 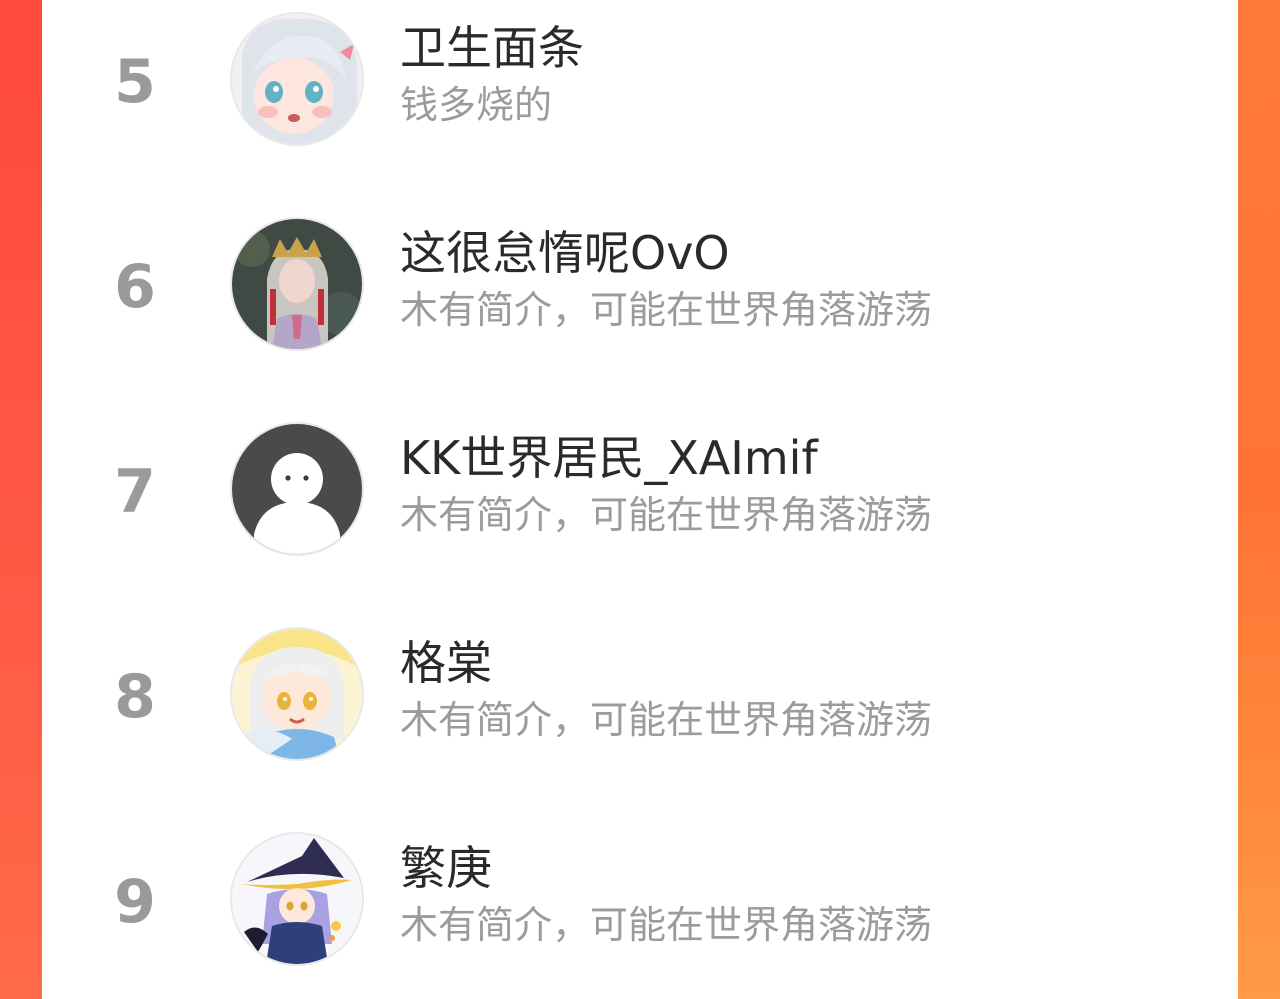 I want to click on right-gradient-border, so click(x=1259, y=499).